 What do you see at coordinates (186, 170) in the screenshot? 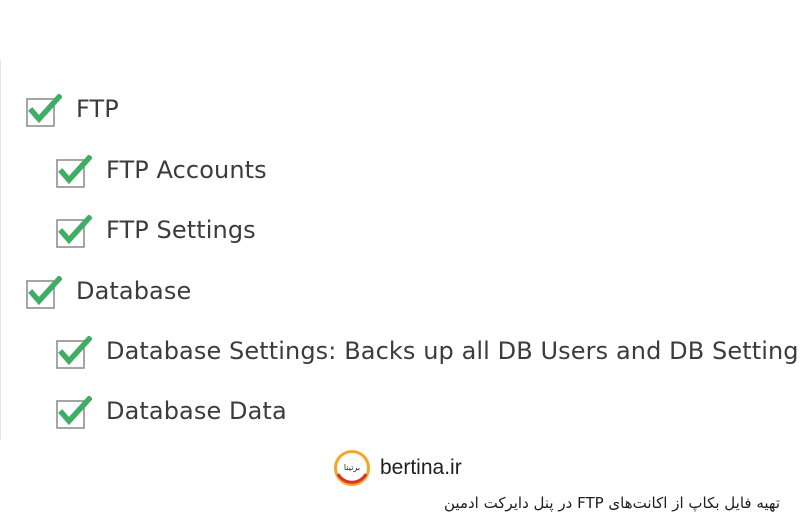
I see `tree-item-label: FTP Accounts` at bounding box center [186, 170].